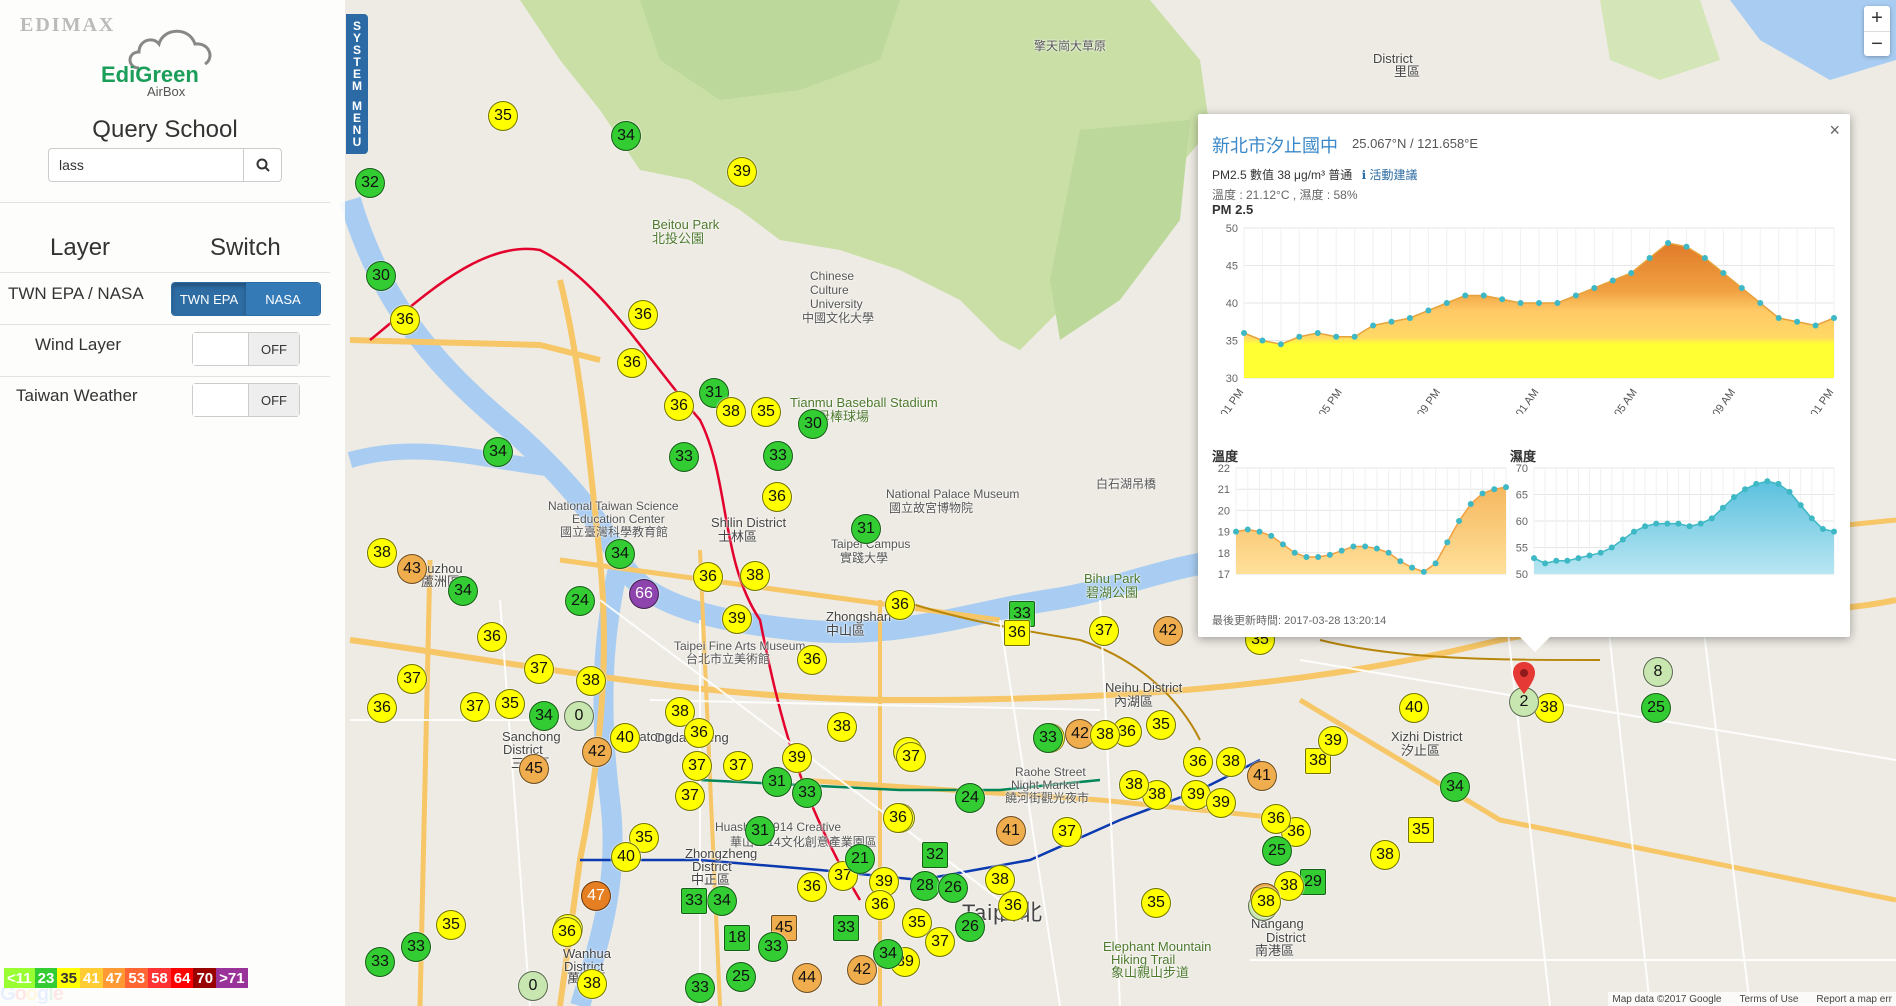  Describe the element at coordinates (596, 896) in the screenshot. I see `air-quality-marker: 47` at that location.